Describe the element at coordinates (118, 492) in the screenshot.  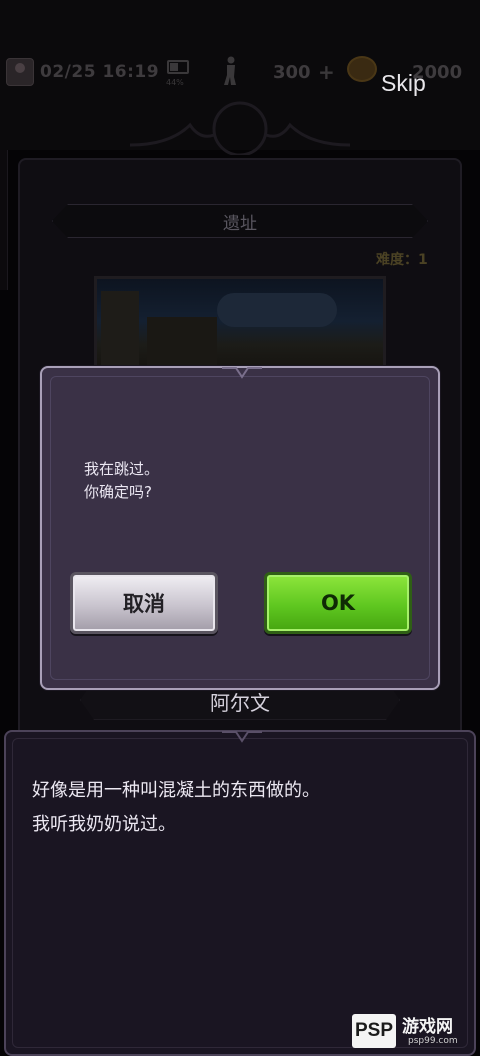
I see `dialog-message-line2: 你确定吗?` at that location.